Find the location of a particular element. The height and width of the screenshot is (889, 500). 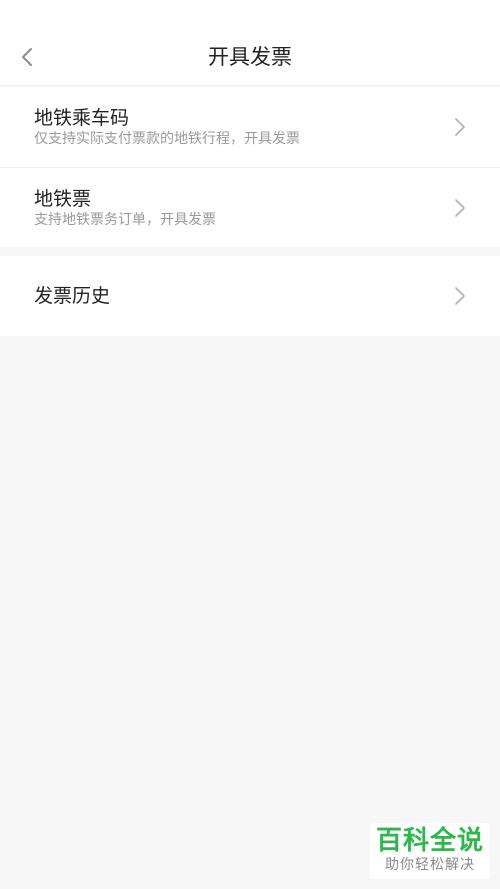

option-title: 地铁乘车码 is located at coordinates (82, 118).